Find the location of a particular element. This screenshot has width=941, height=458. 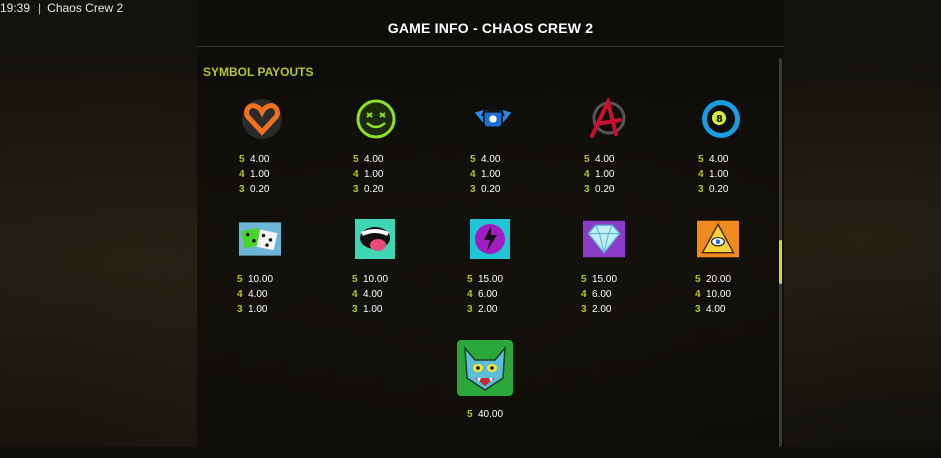

status-bar: 19:39 | Chaos Crew 2 is located at coordinates (61, 8).